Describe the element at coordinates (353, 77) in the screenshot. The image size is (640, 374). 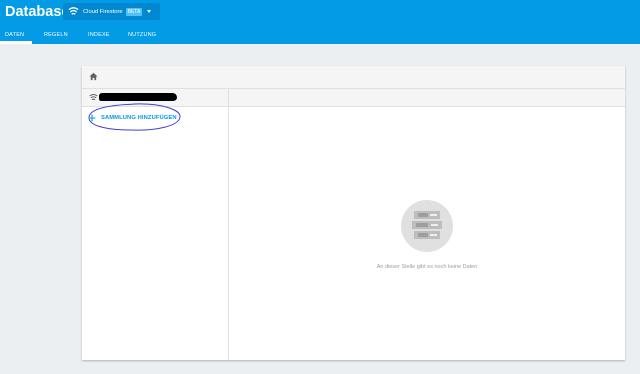
I see `breadcrumb` at that location.